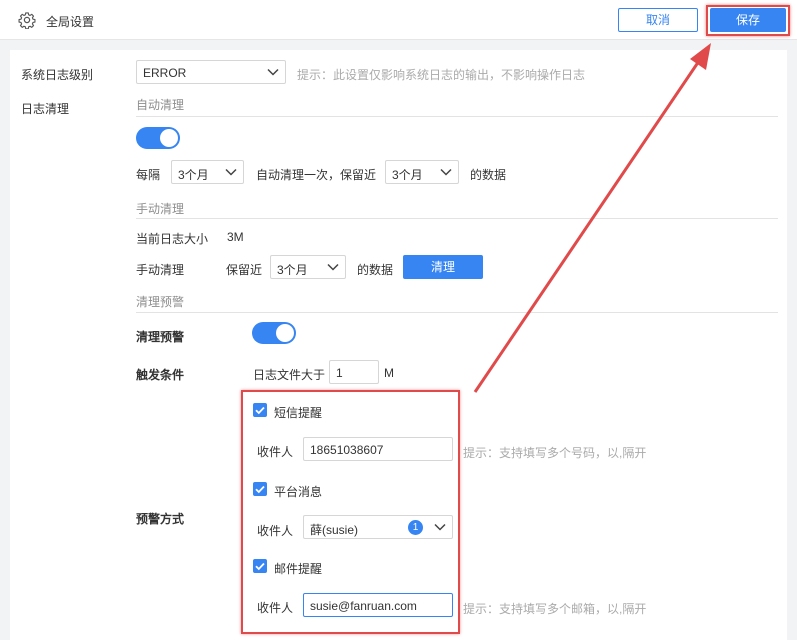 The height and width of the screenshot is (640, 797). I want to click on log-level-label: 系统日志级别, so click(57, 75).